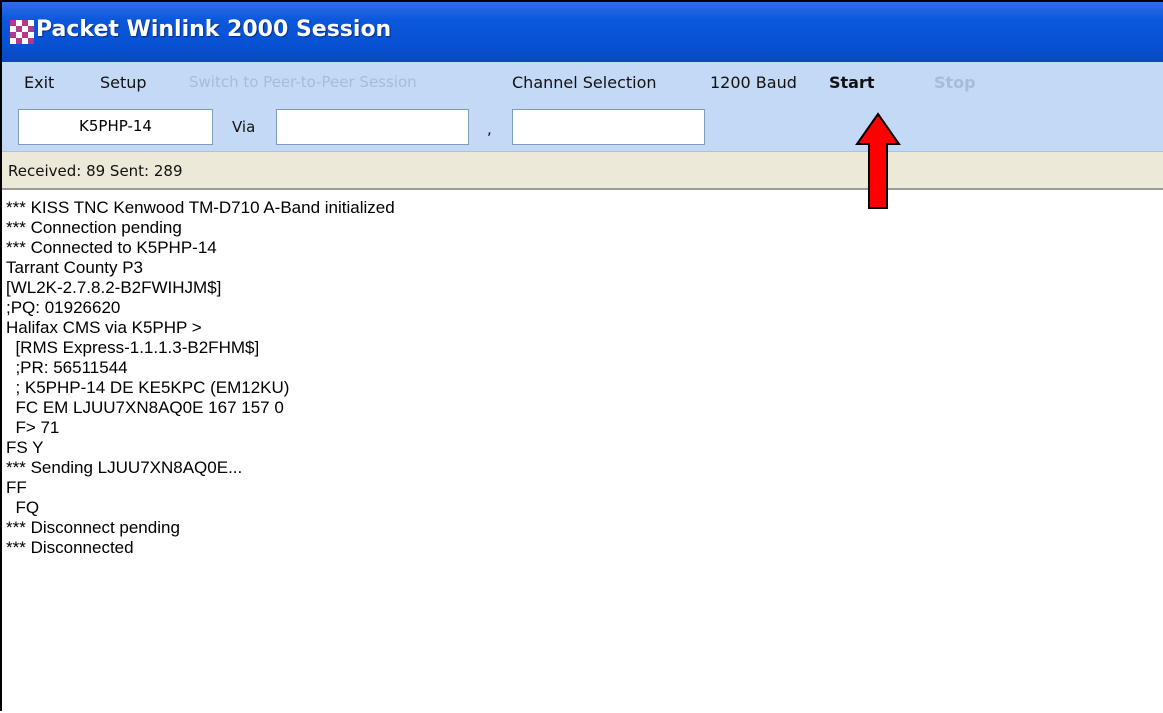  Describe the element at coordinates (70, 547) in the screenshot. I see `log-line: *** Disconnected` at that location.